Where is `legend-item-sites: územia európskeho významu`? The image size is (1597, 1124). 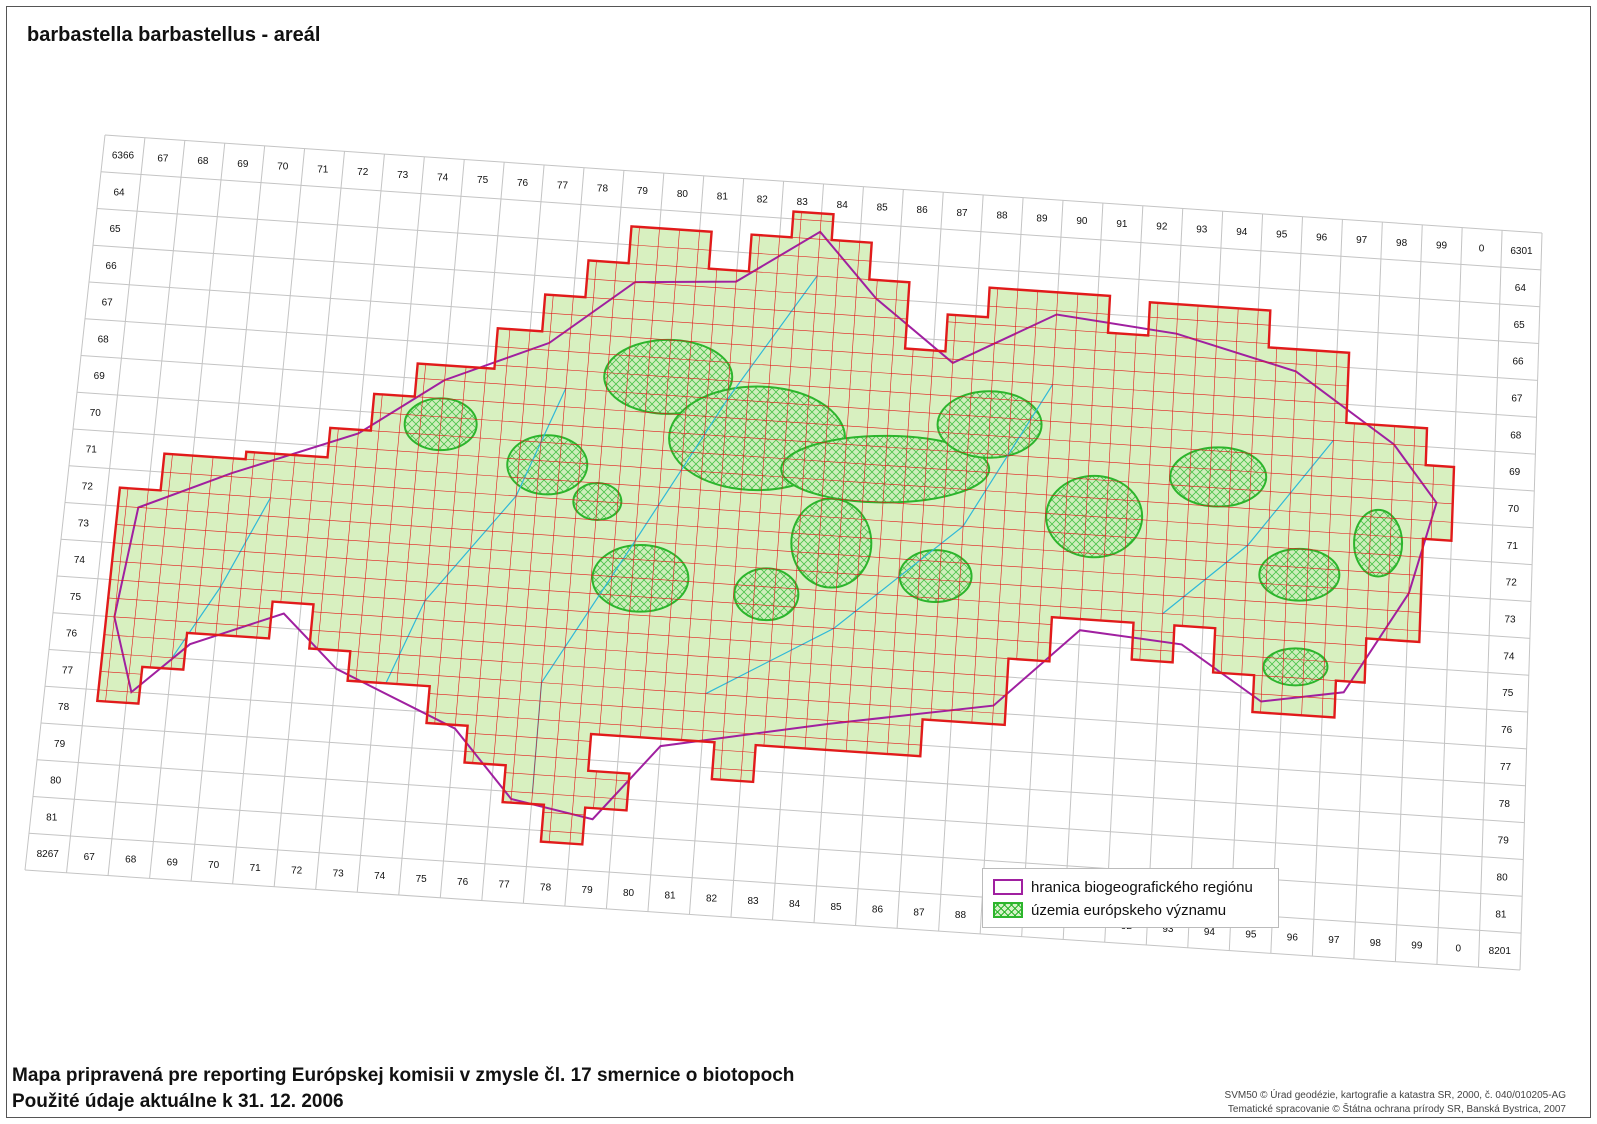
legend-item-sites: územia európskeho významu is located at coordinates (1109, 910).